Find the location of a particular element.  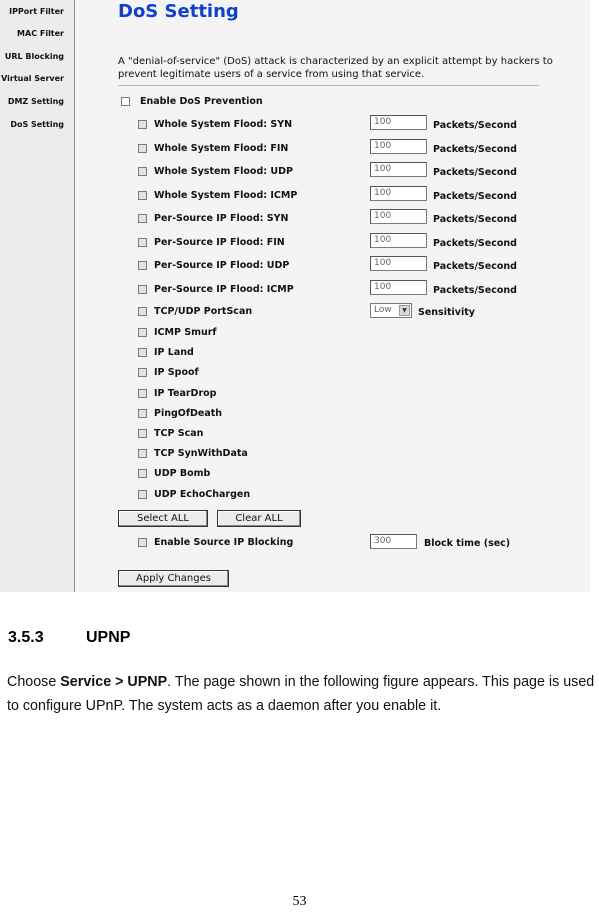

paragraph-prefix: Choose is located at coordinates (34, 682).